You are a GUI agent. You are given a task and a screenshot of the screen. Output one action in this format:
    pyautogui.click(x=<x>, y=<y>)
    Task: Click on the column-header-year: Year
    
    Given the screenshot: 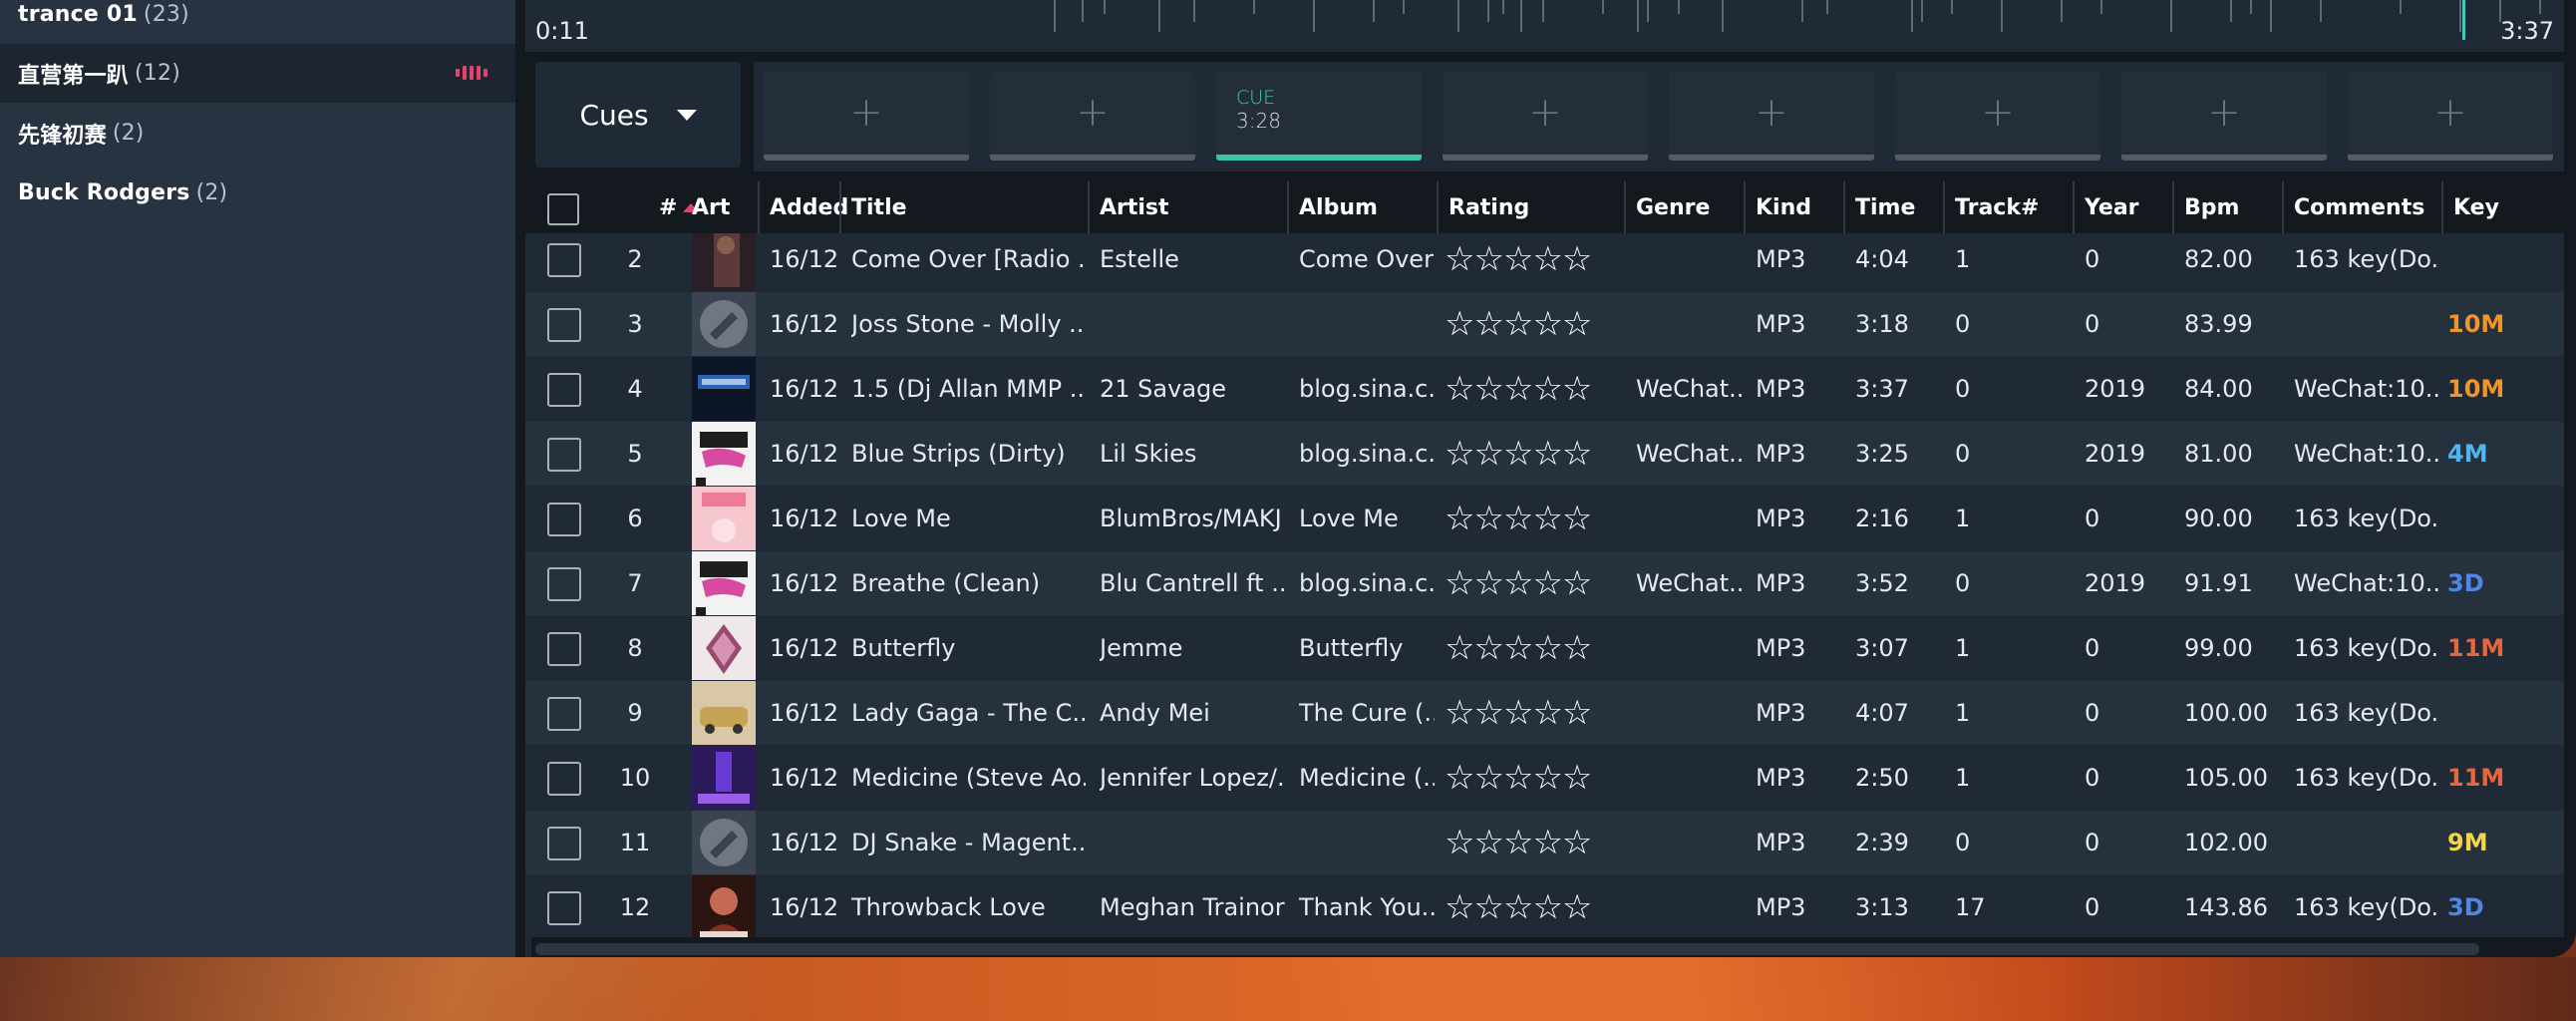 What is the action you would take?
    pyautogui.click(x=2122, y=207)
    